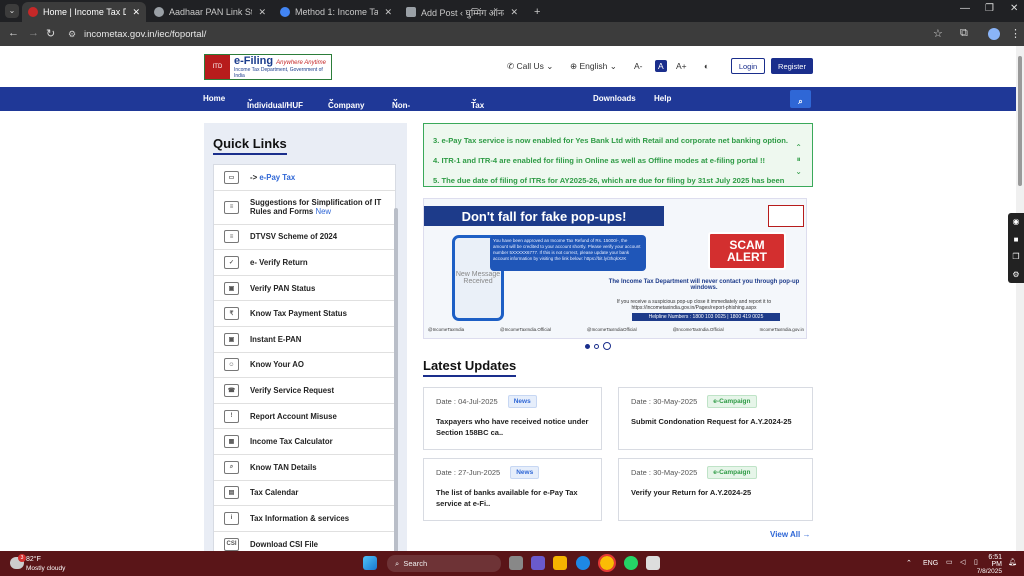 The height and width of the screenshot is (576, 1024). What do you see at coordinates (748, 66) in the screenshot?
I see `login-button: Login` at bounding box center [748, 66].